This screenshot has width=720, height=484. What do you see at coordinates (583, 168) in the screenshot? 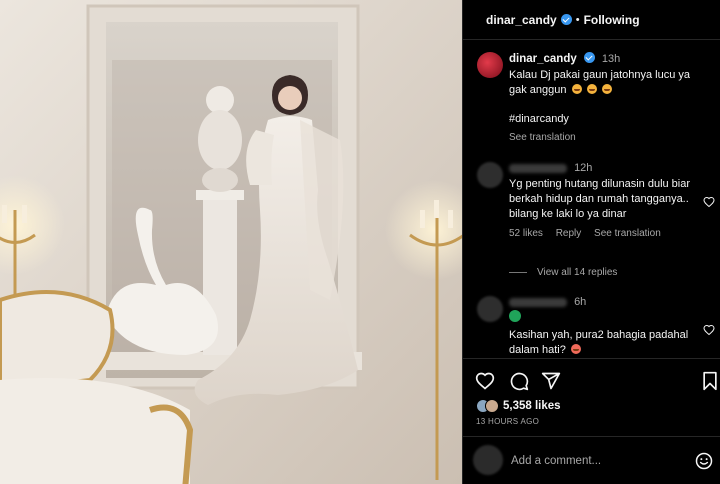
I see `comment-time: 12h` at bounding box center [583, 168].